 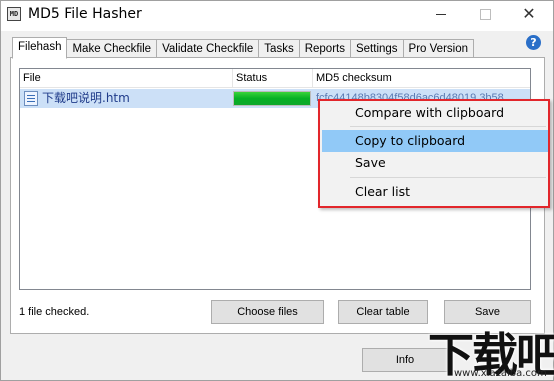 I want to click on column-header-md5: MD5 checksum, so click(x=421, y=78).